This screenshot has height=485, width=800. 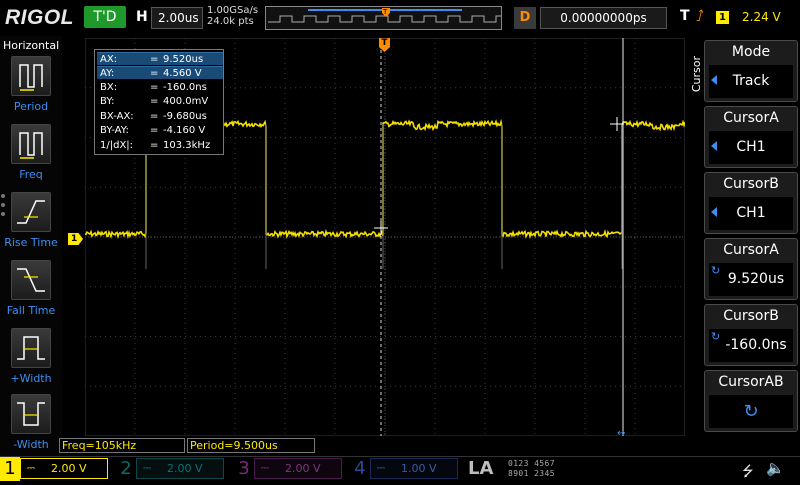 What do you see at coordinates (531, 463) in the screenshot?
I see `la-channels-row1: 0123 4567` at bounding box center [531, 463].